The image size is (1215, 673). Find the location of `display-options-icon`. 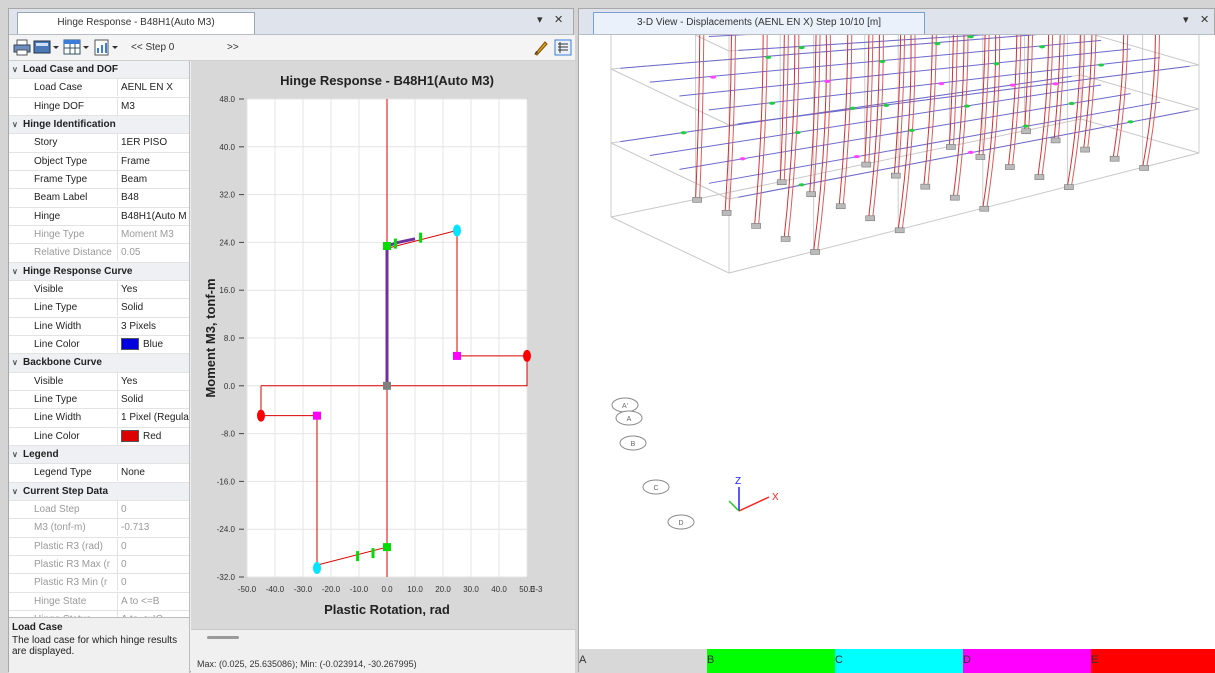

display-options-icon is located at coordinates (46, 47).